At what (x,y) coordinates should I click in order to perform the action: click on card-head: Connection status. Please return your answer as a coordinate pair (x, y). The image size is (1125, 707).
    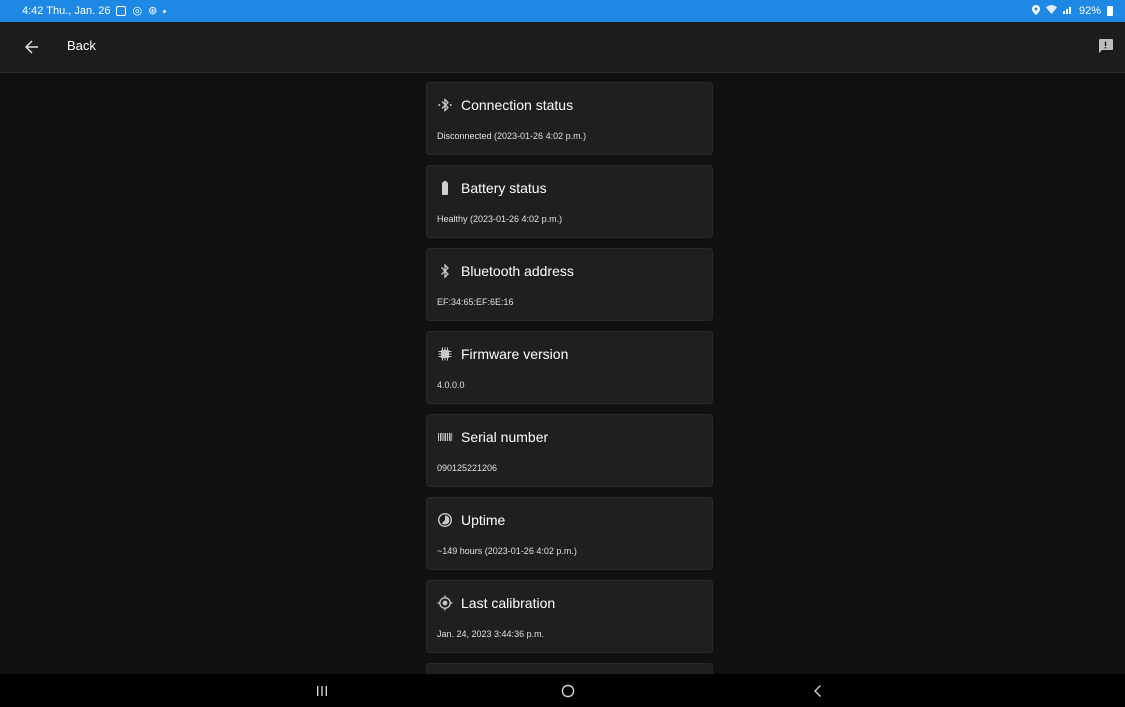
    Looking at the image, I should click on (505, 105).